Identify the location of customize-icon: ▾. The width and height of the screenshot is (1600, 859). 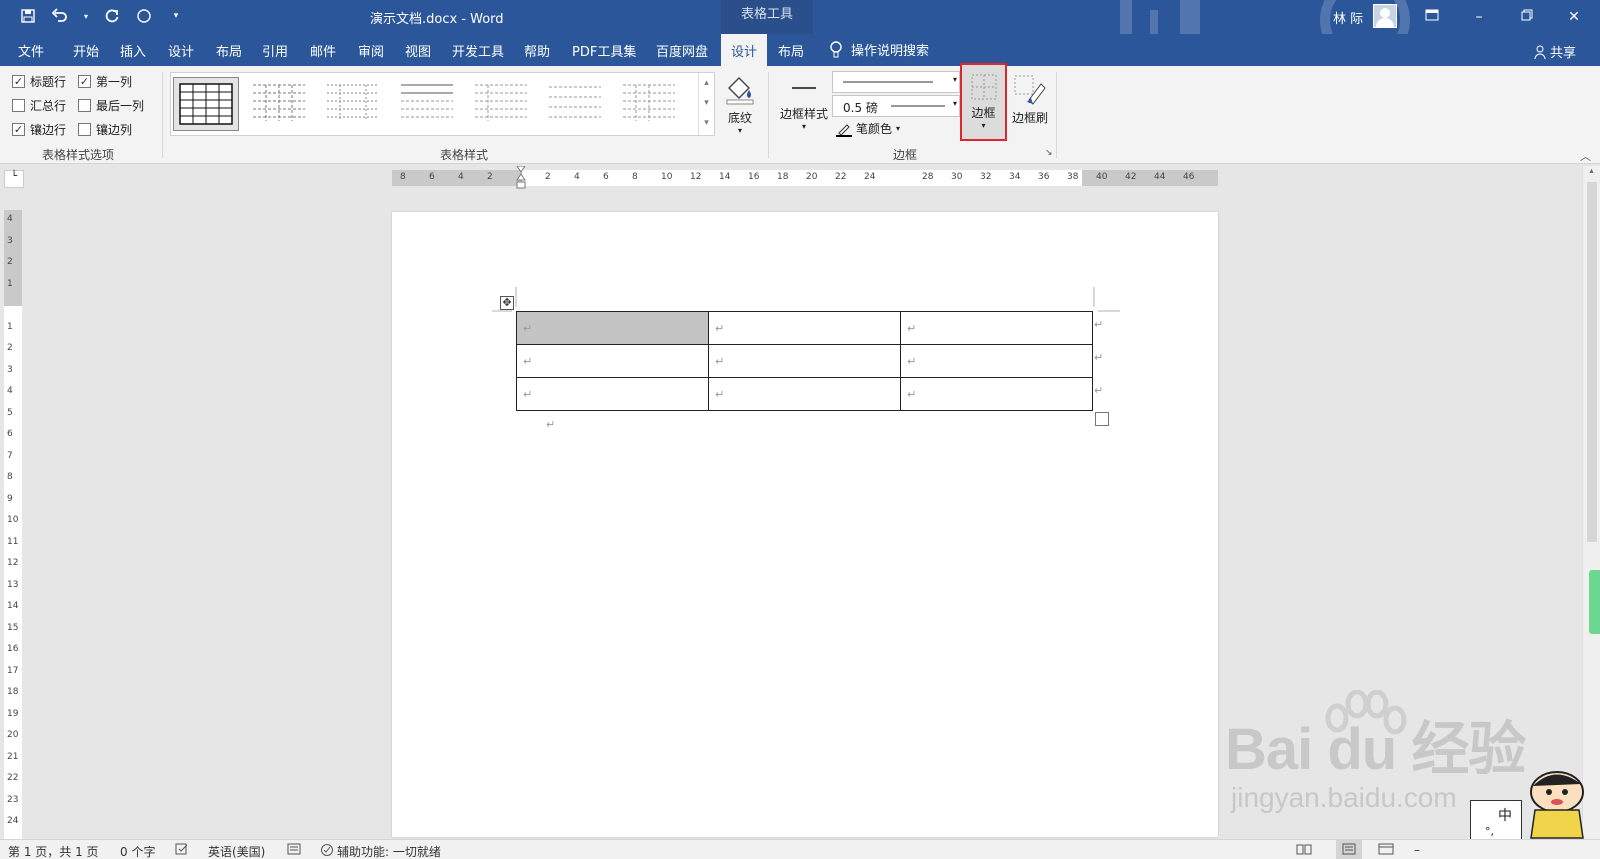
(176, 16).